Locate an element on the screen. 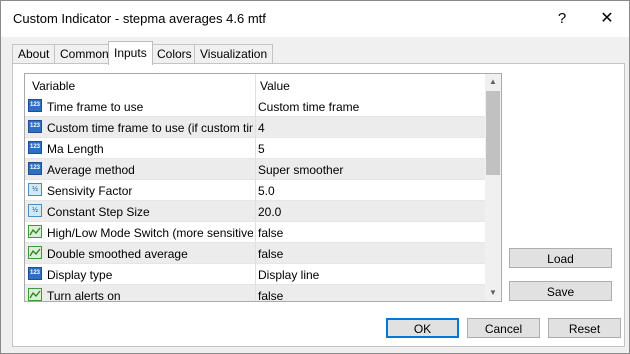 This screenshot has height=354, width=630. variable-name: Double smoothed average is located at coordinates (117, 254).